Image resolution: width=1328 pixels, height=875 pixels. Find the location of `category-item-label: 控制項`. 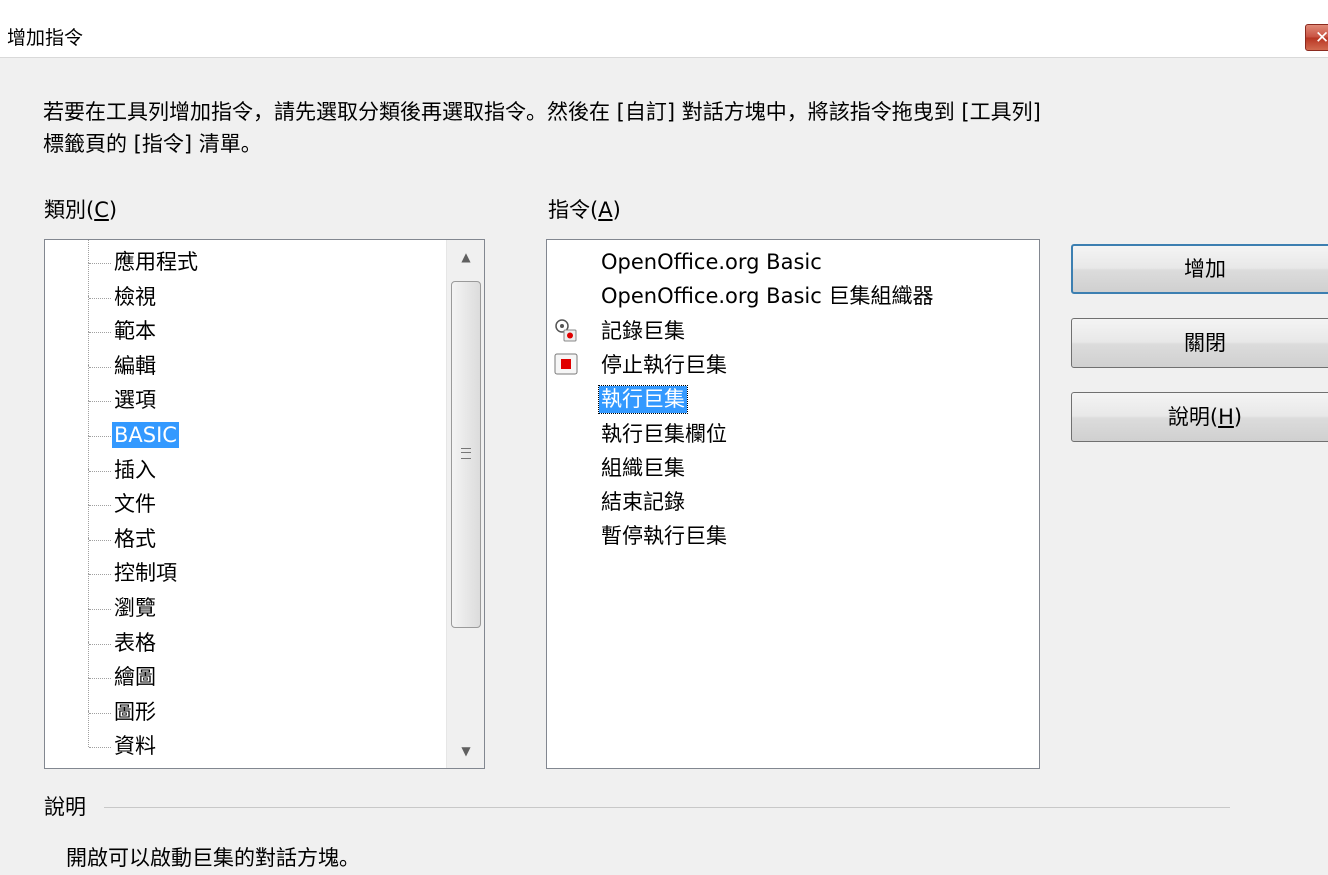

category-item-label: 控制項 is located at coordinates (145, 573).